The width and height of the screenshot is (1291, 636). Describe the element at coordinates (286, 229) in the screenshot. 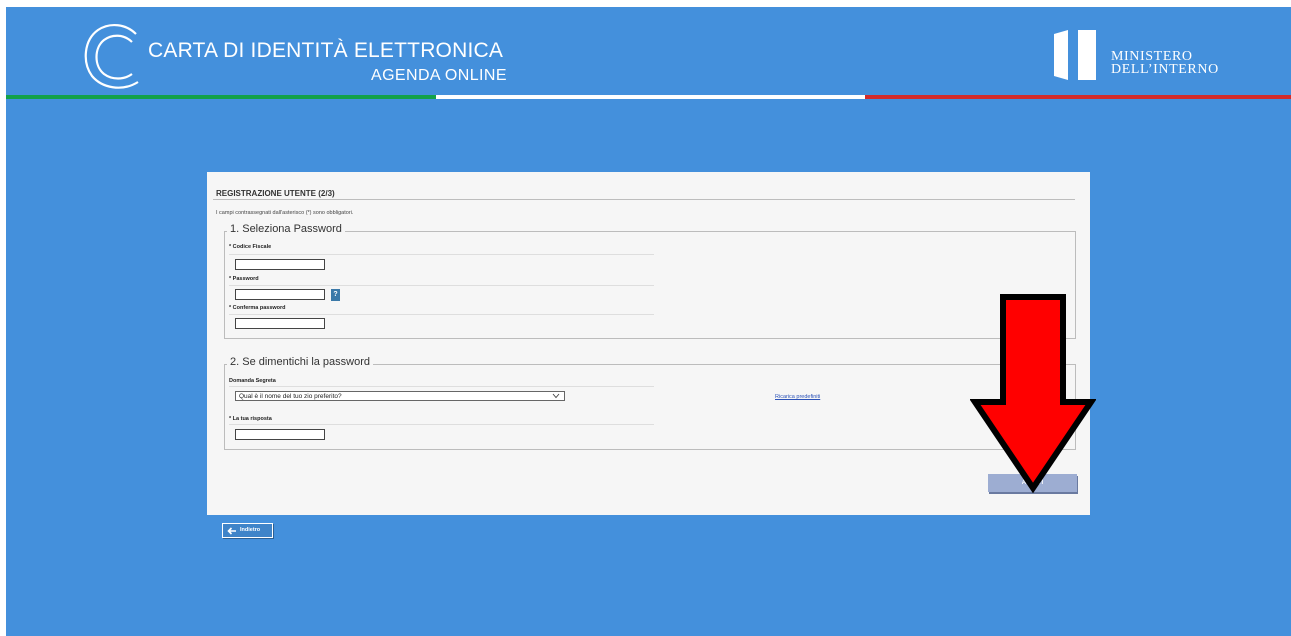

I see `password-section-legend: 1. Seleziona Password` at that location.